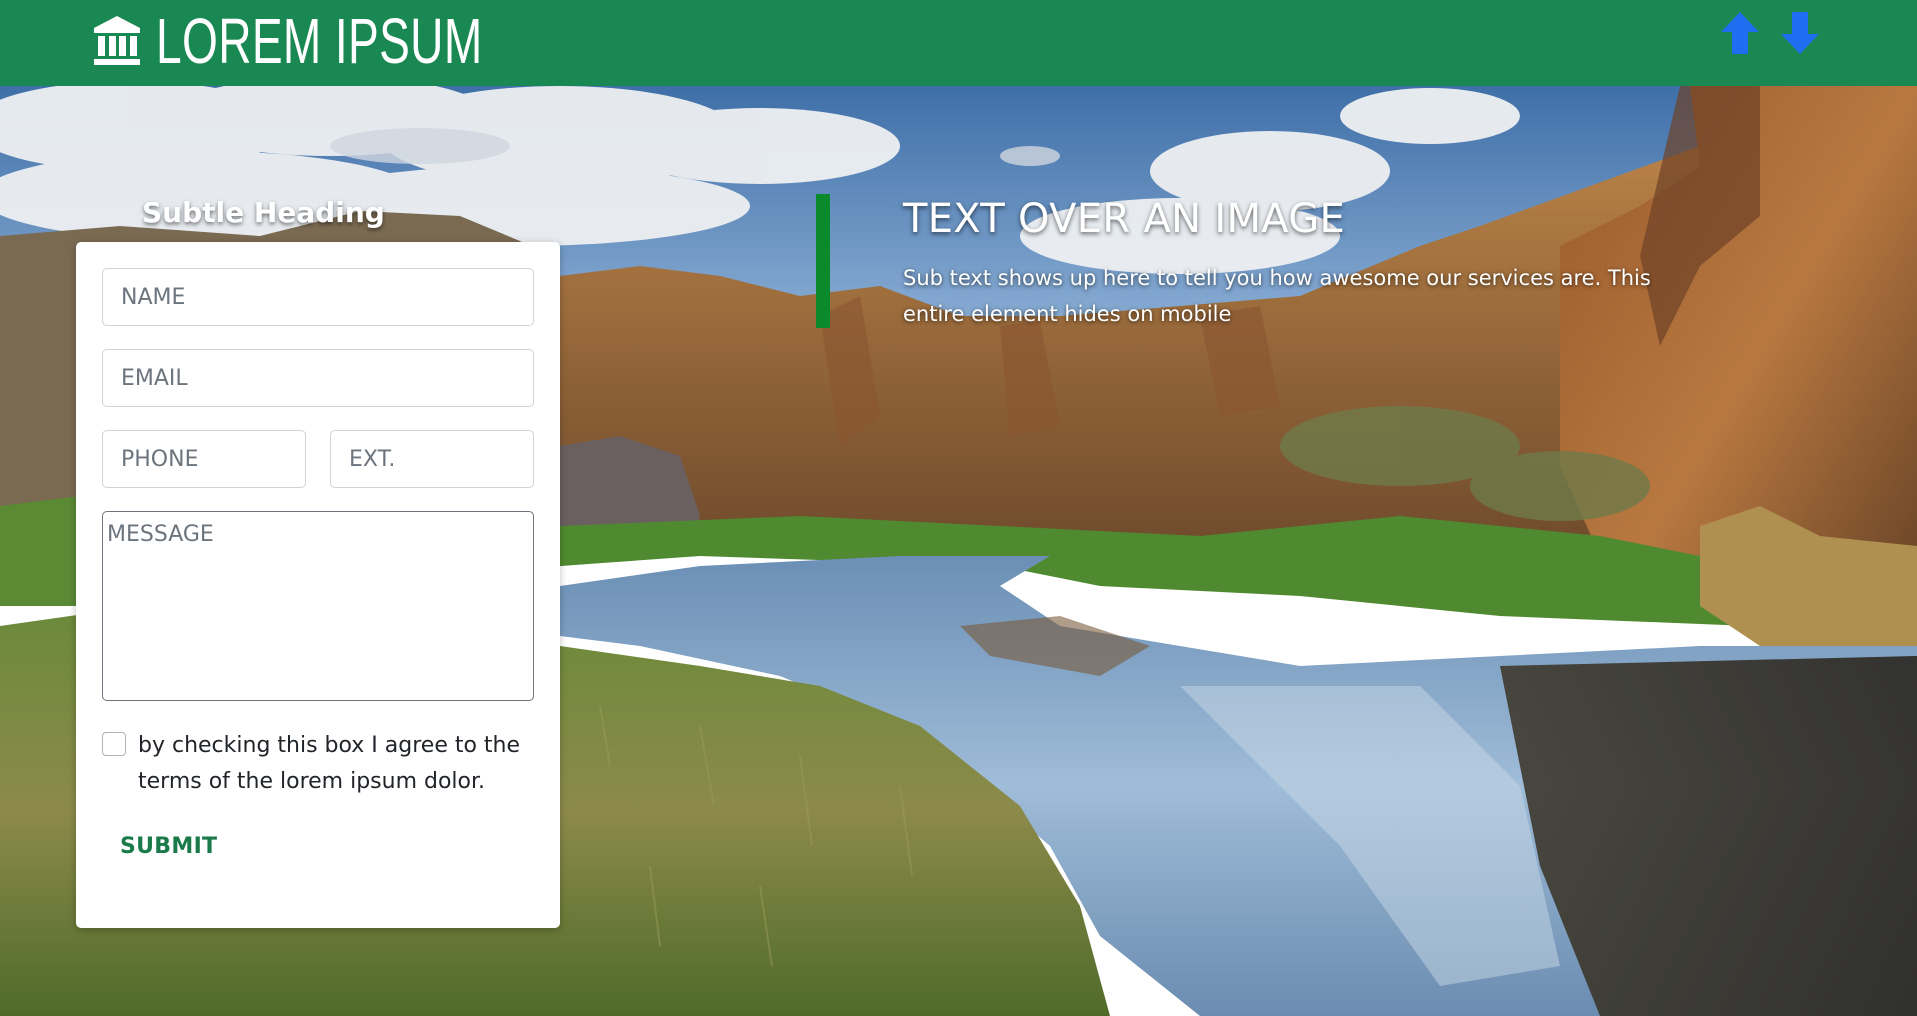 This screenshot has width=1917, height=1016. I want to click on agree-checkbox, so click(114, 744).